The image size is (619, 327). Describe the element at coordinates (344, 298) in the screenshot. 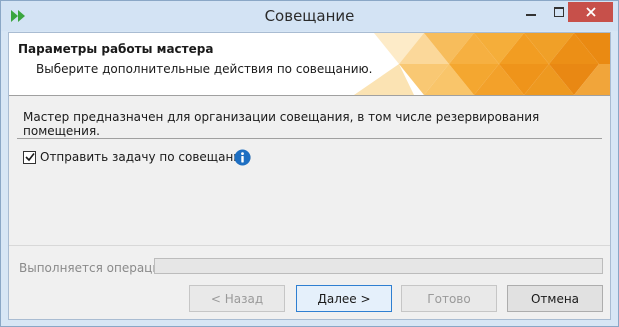

I see `next-button: Далее >` at that location.